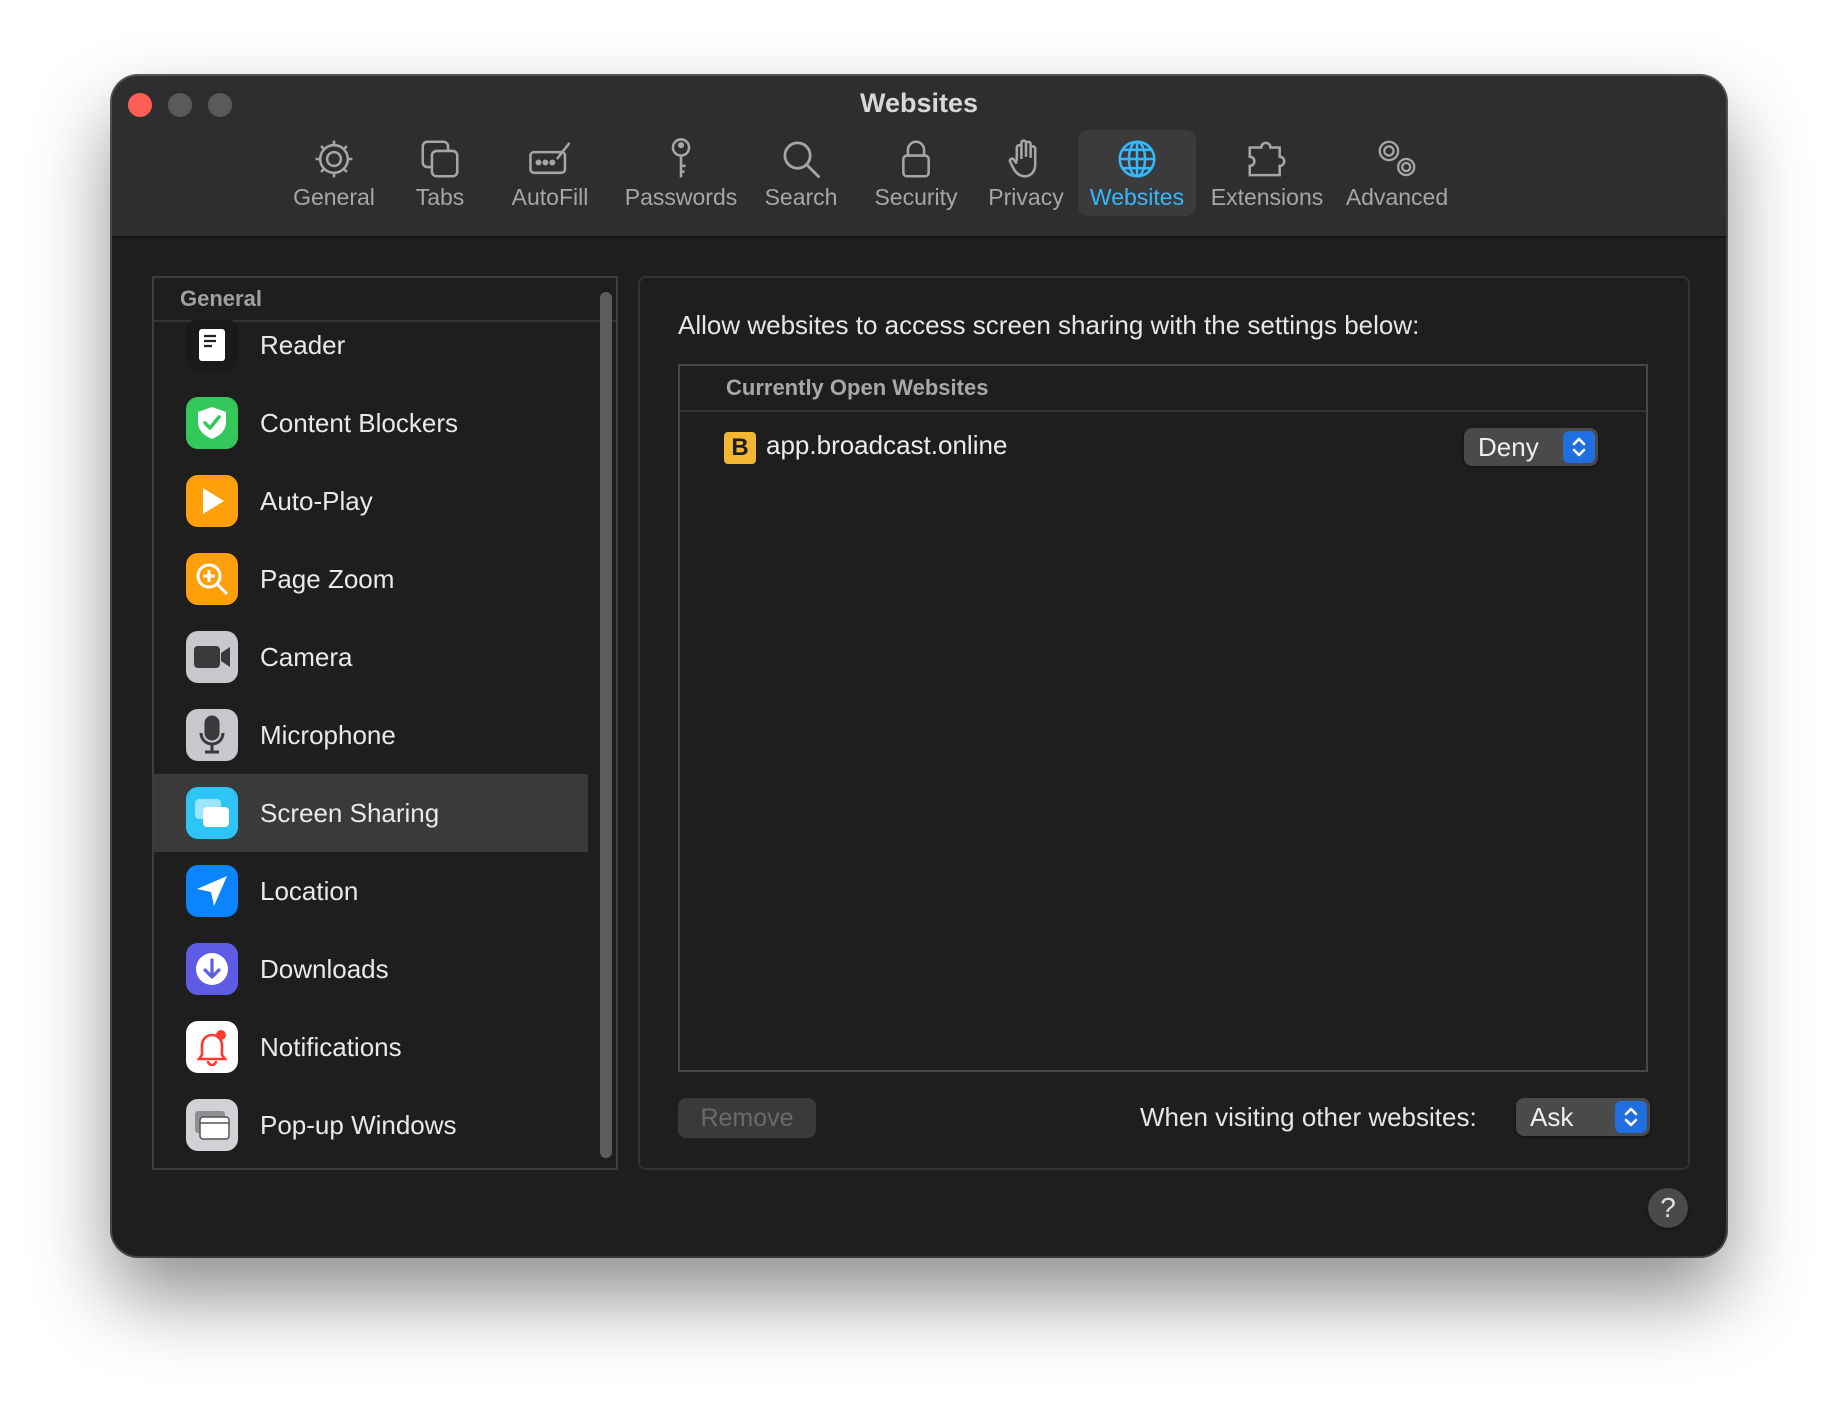 This screenshot has height=1404, width=1838. What do you see at coordinates (1267, 159) in the screenshot?
I see `puzzle-icon` at bounding box center [1267, 159].